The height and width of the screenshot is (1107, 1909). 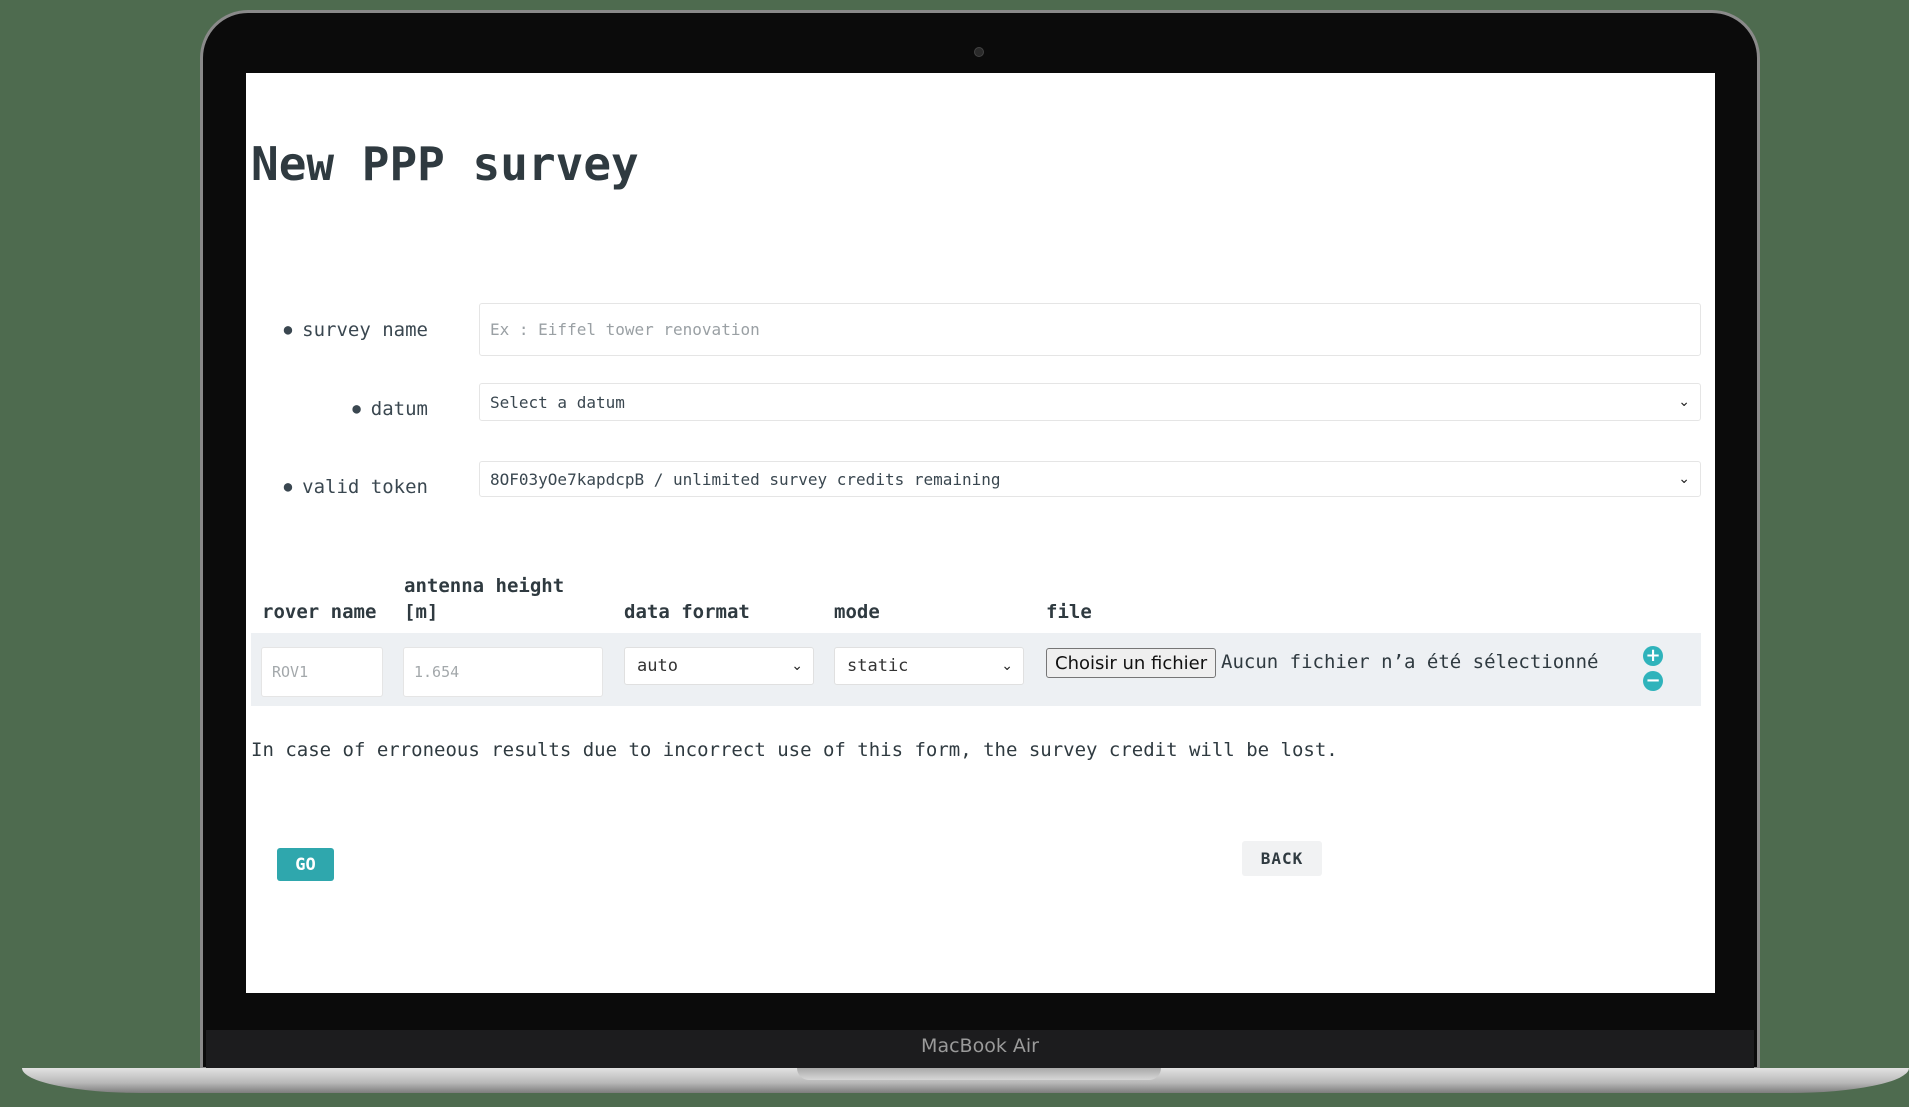 I want to click on back-button: BACK, so click(x=1282, y=858).